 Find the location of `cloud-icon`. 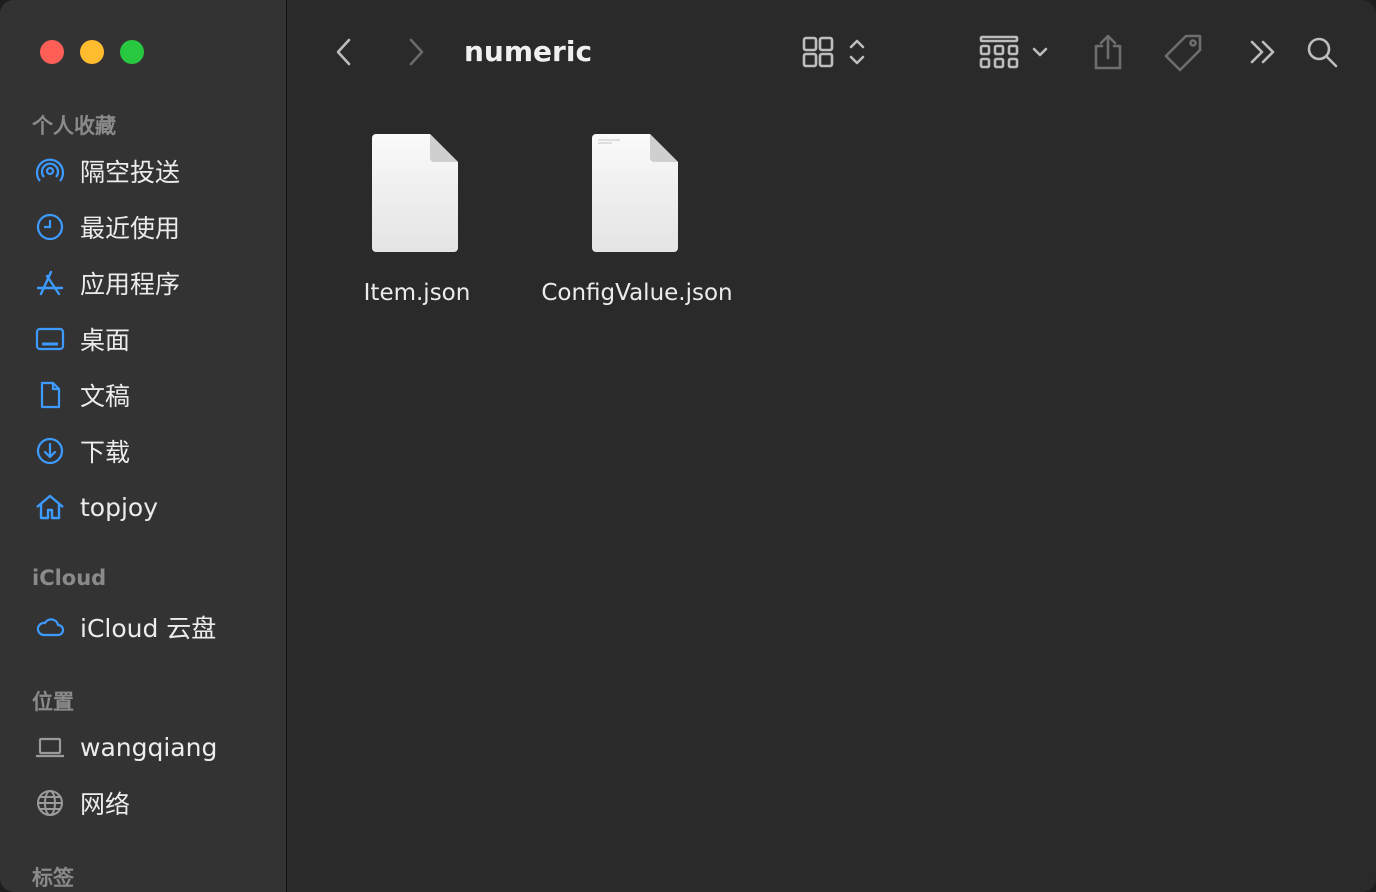

cloud-icon is located at coordinates (50, 627).